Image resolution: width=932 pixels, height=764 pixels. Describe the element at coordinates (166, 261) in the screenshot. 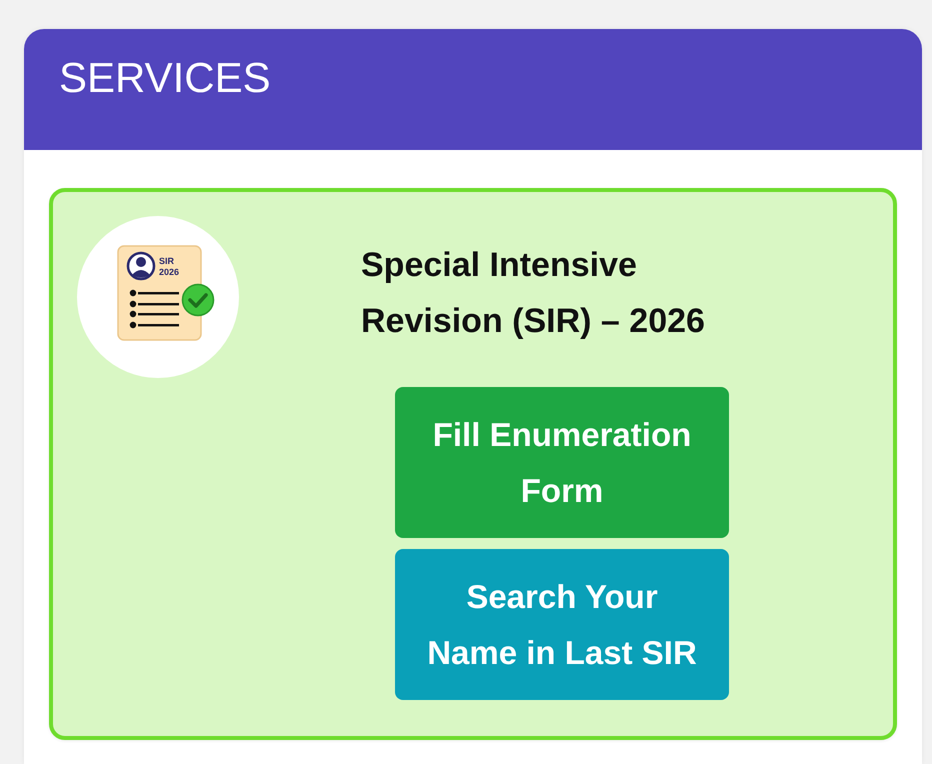

I see `icon-label: SIR` at that location.